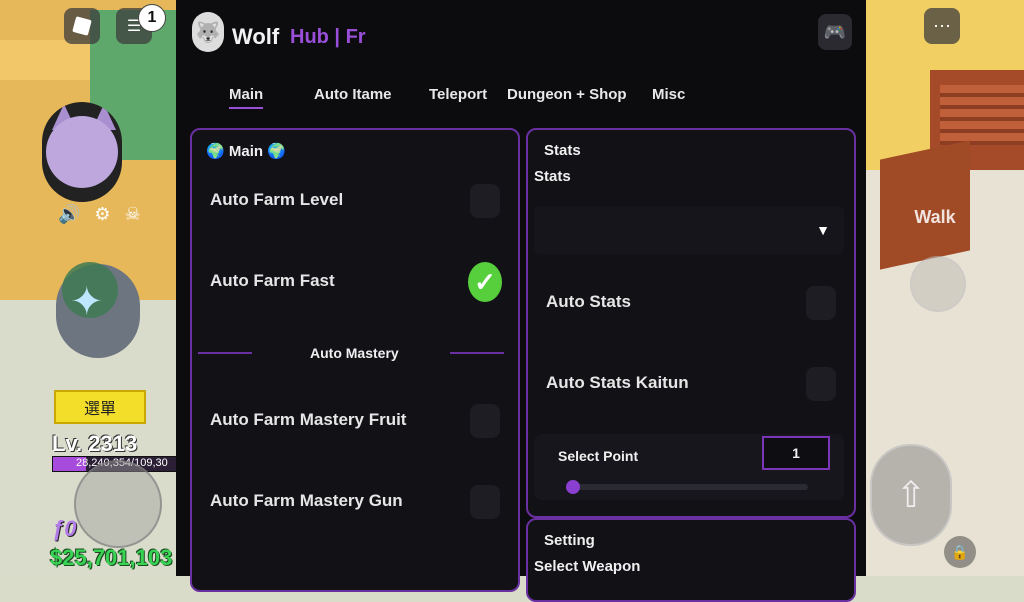 The image size is (1024, 602). What do you see at coordinates (567, 94) in the screenshot?
I see `tab-dungeon-shop: Dungeon + Shop` at bounding box center [567, 94].